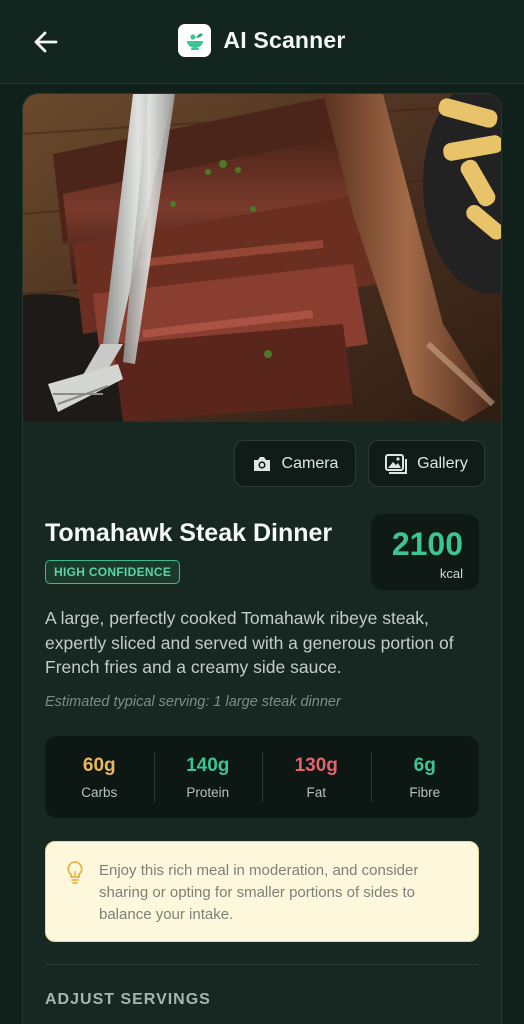 Image resolution: width=524 pixels, height=1024 pixels. What do you see at coordinates (262, 964) in the screenshot?
I see `section-divider` at bounding box center [262, 964].